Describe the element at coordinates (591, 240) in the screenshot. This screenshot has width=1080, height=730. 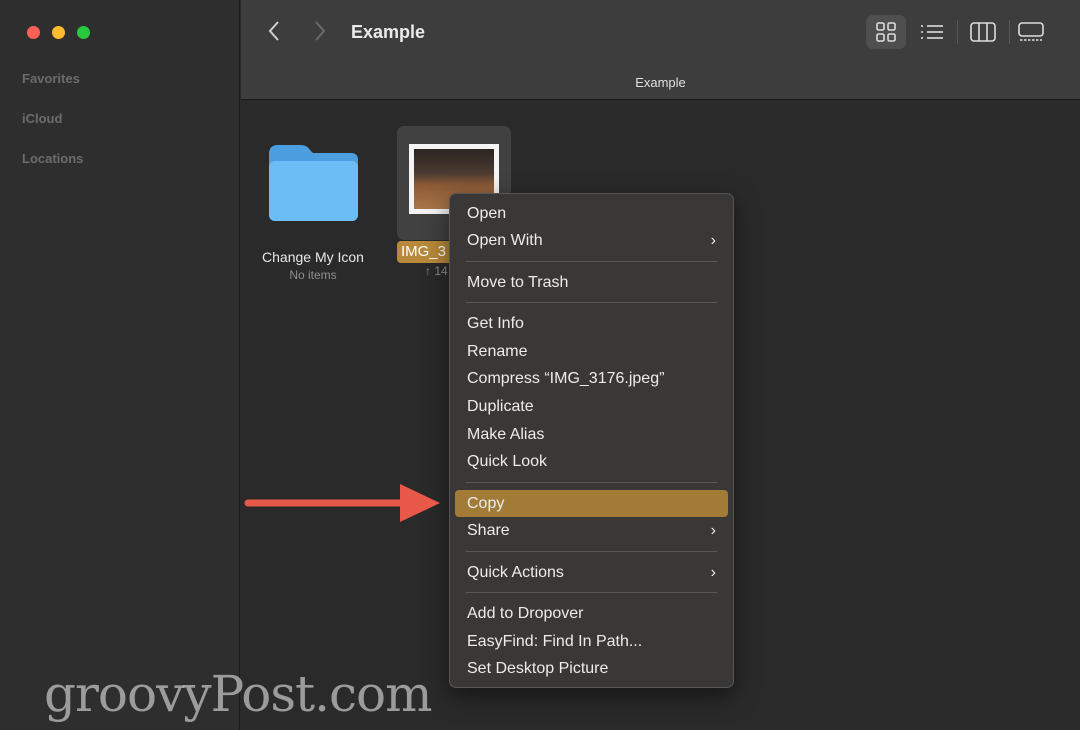
I see `menu-item-open-with: Open With ›` at that location.